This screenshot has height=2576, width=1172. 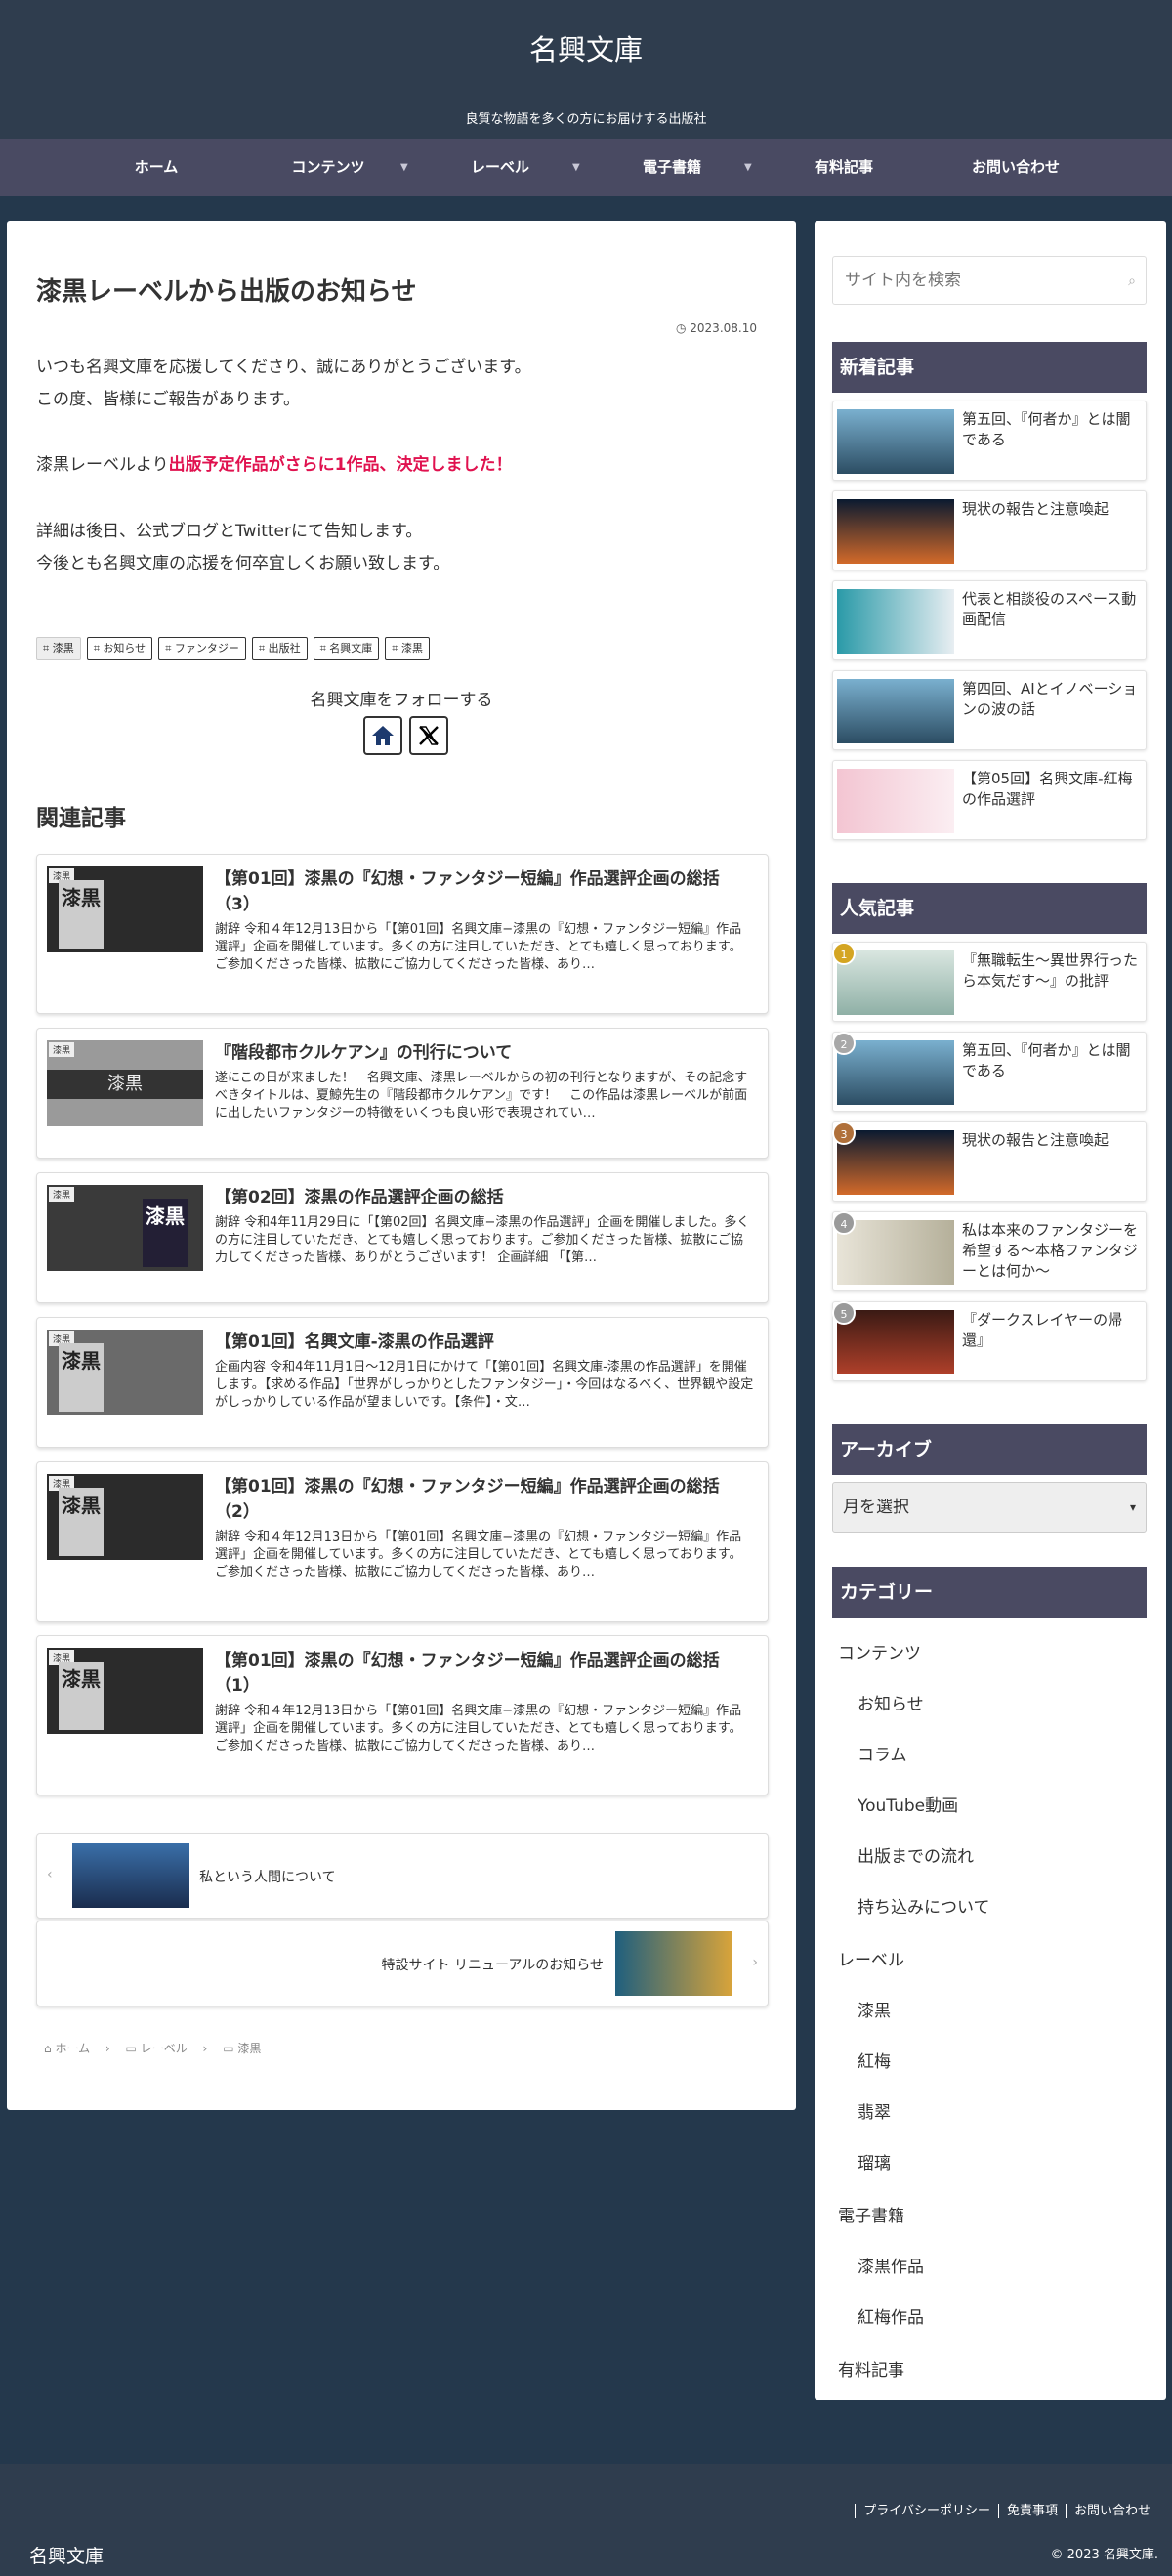 I want to click on card-title: 【第01回】漆黒の『幻想・ファンタジー短編』作品選評企画の総括（3）, so click(x=467, y=891).